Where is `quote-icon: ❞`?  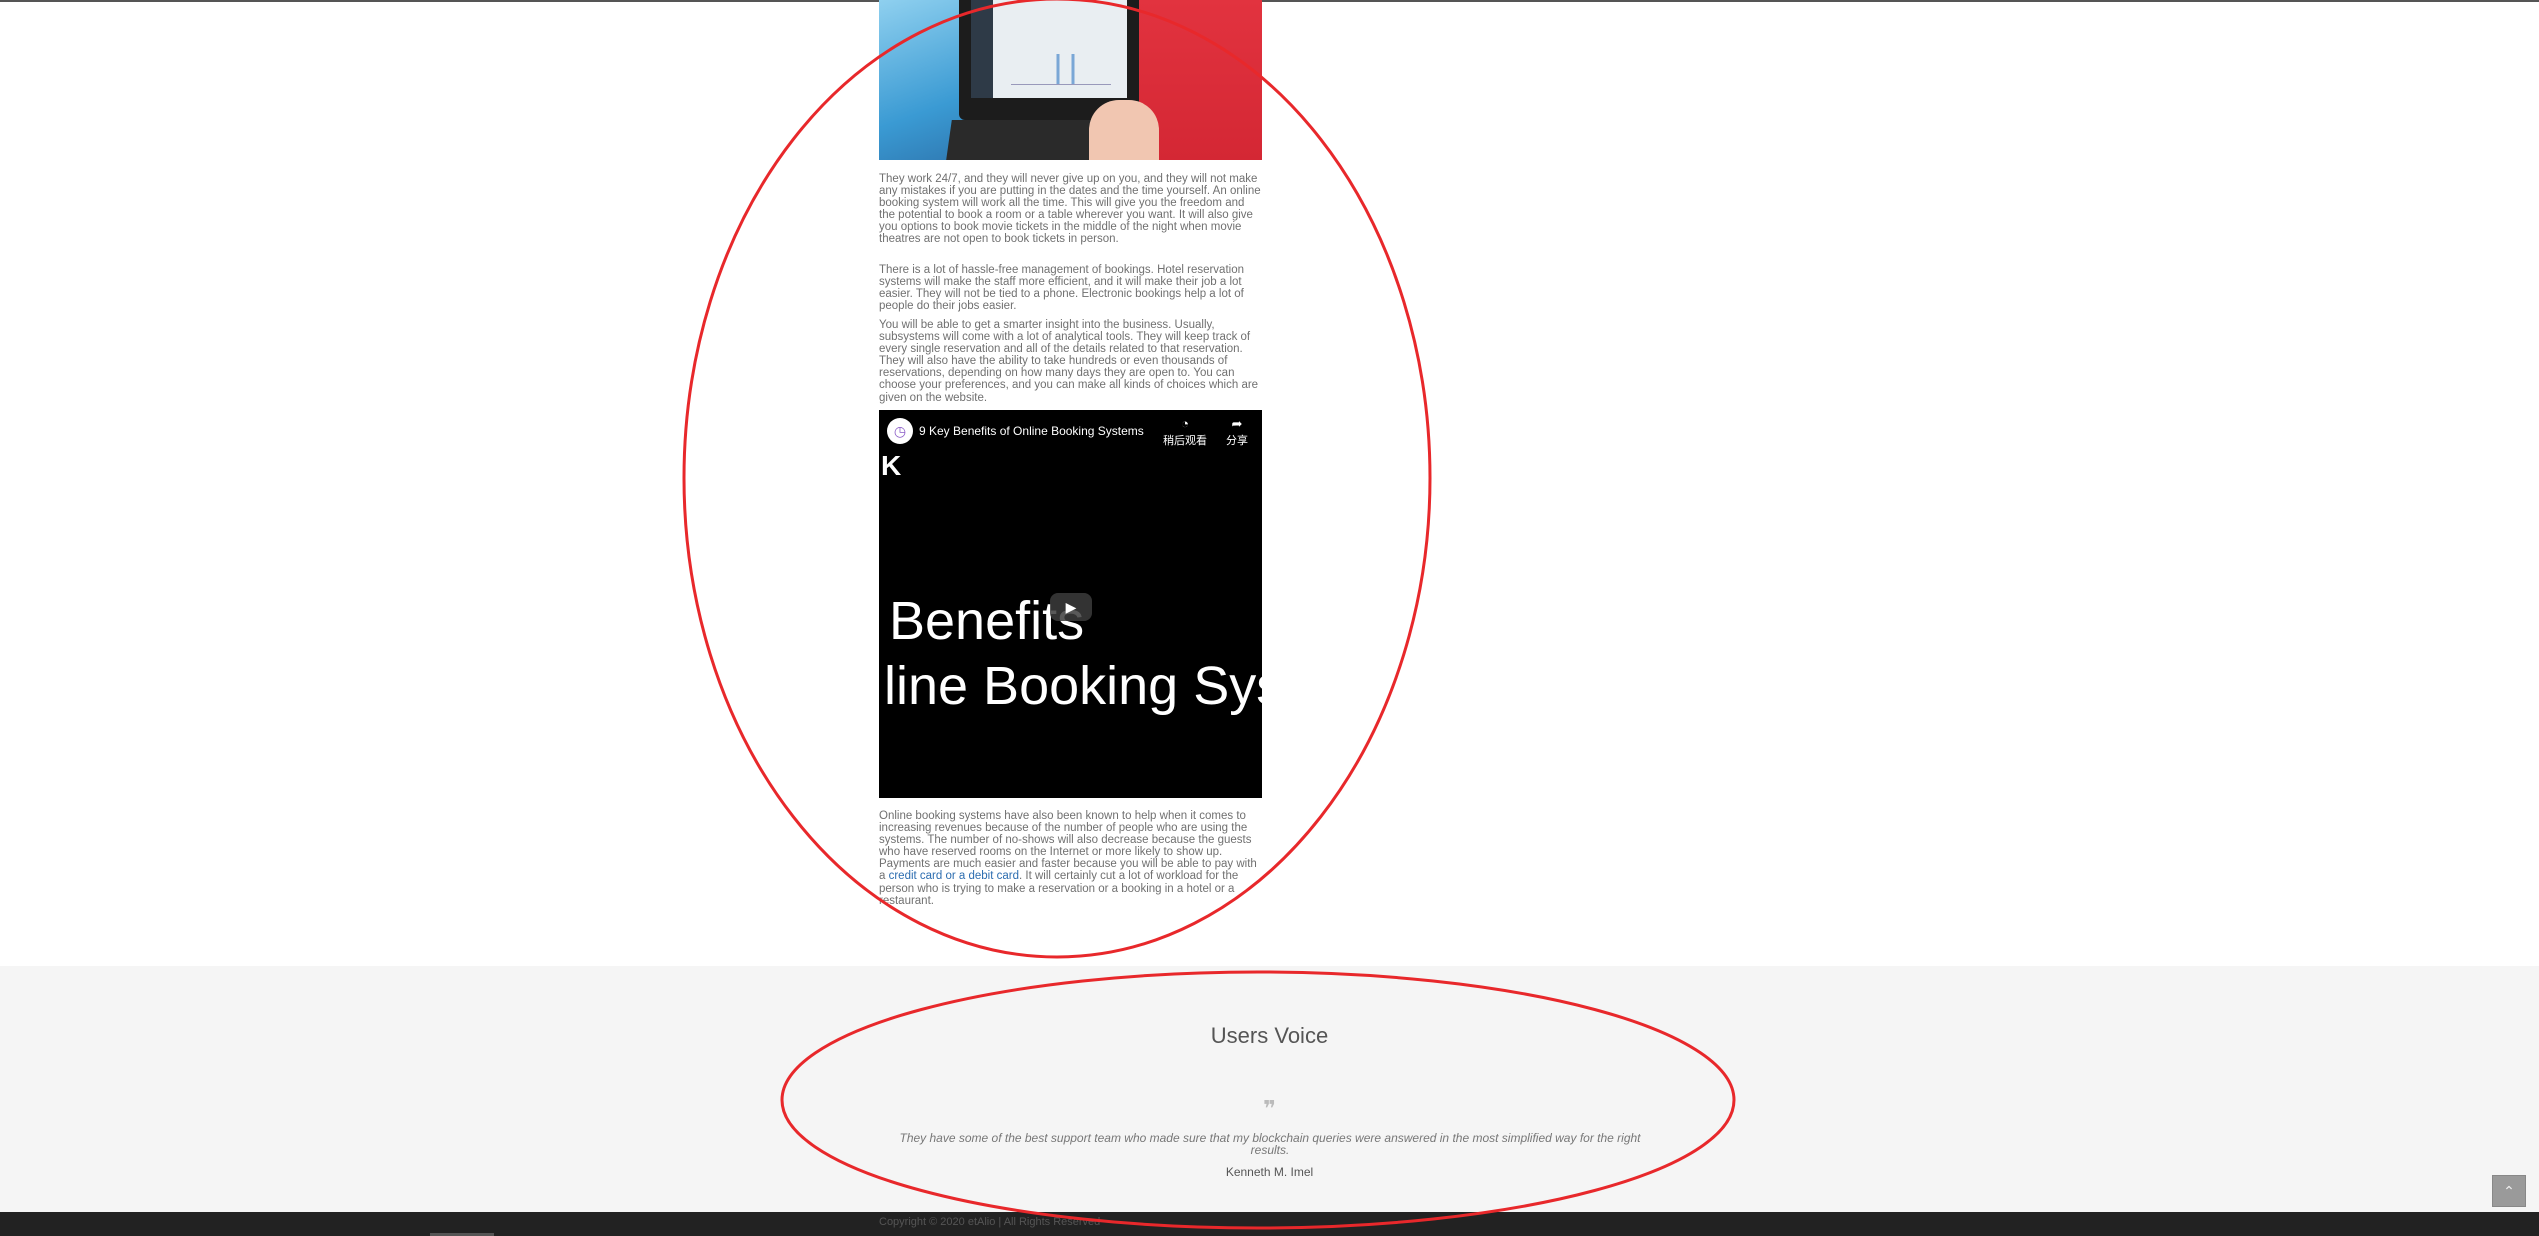
quote-icon: ❞ is located at coordinates (1269, 1108).